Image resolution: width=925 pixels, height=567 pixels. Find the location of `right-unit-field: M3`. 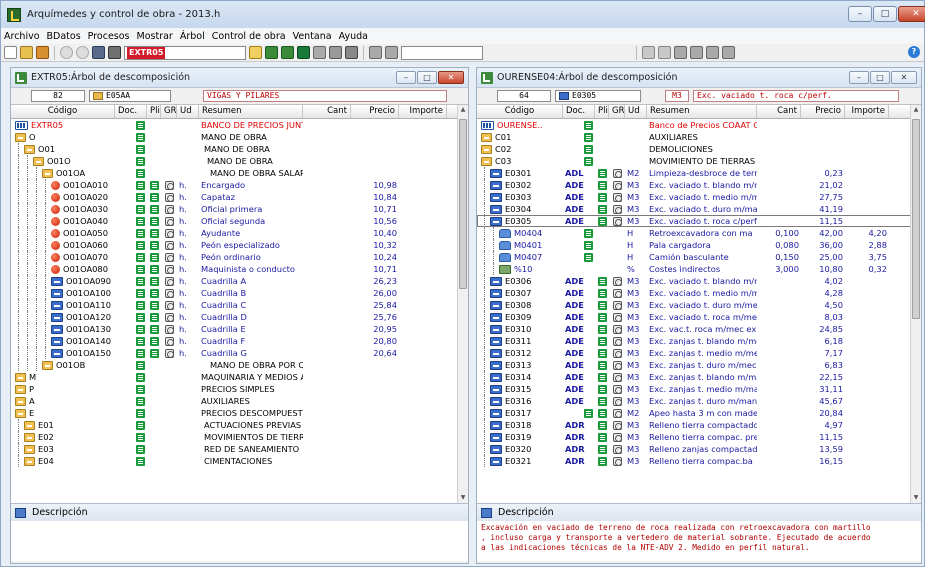

right-unit-field: M3 is located at coordinates (677, 96).